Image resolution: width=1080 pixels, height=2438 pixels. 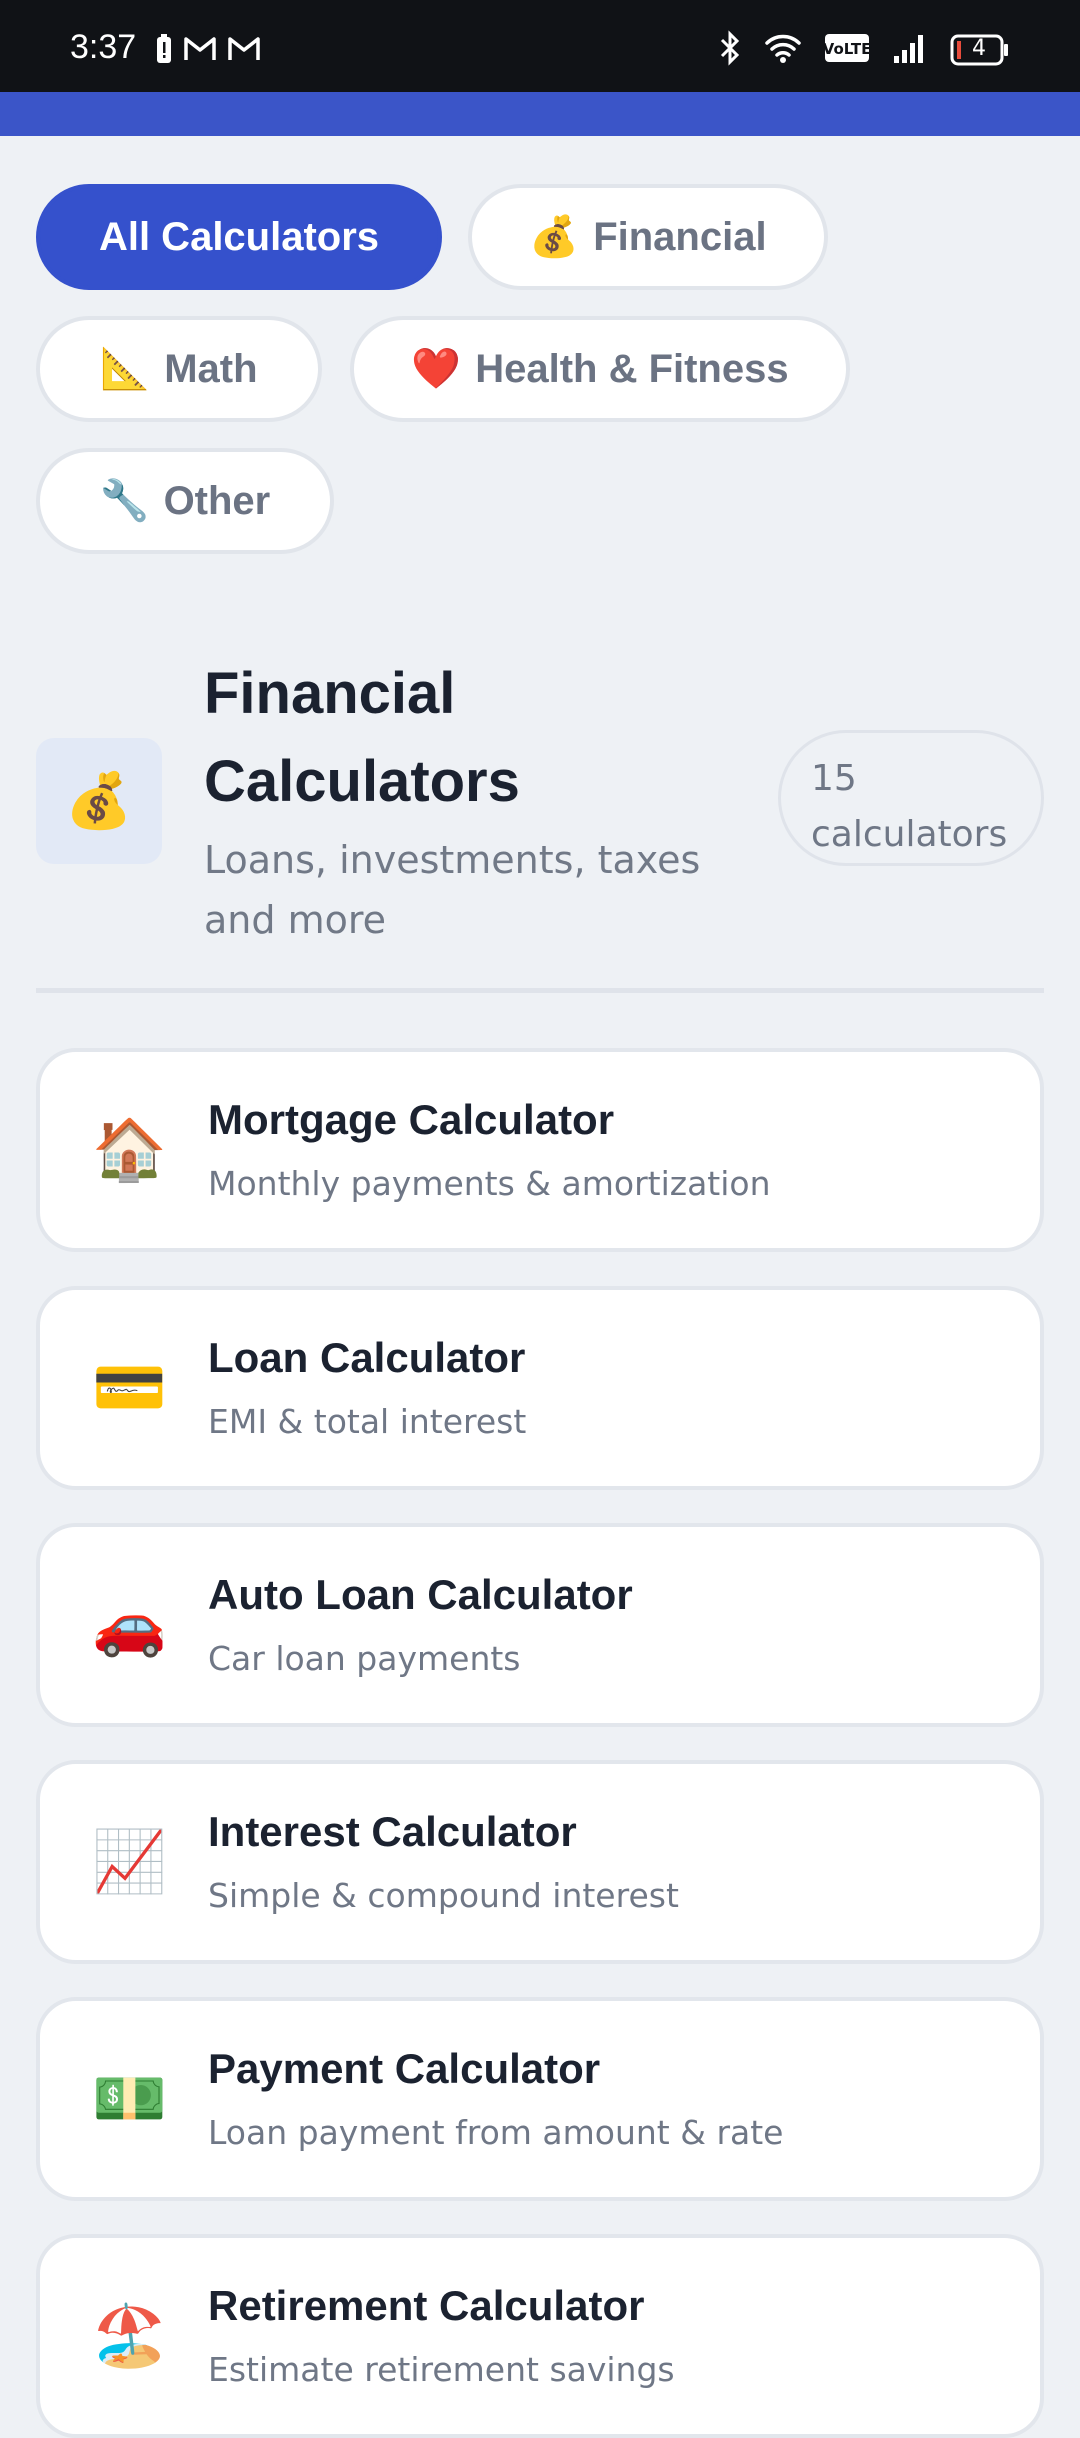 I want to click on card-subtitle: Car loan payments, so click(x=364, y=1658).